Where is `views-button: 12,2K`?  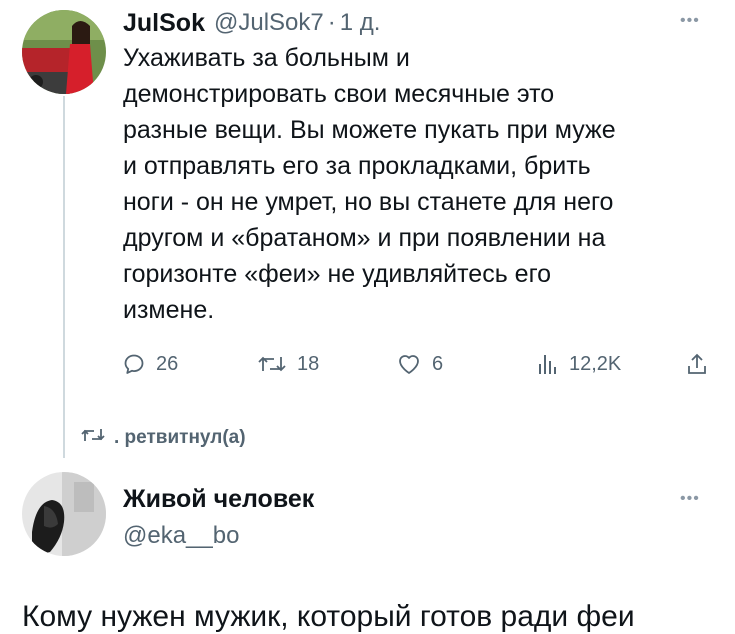 views-button: 12,2K is located at coordinates (579, 364).